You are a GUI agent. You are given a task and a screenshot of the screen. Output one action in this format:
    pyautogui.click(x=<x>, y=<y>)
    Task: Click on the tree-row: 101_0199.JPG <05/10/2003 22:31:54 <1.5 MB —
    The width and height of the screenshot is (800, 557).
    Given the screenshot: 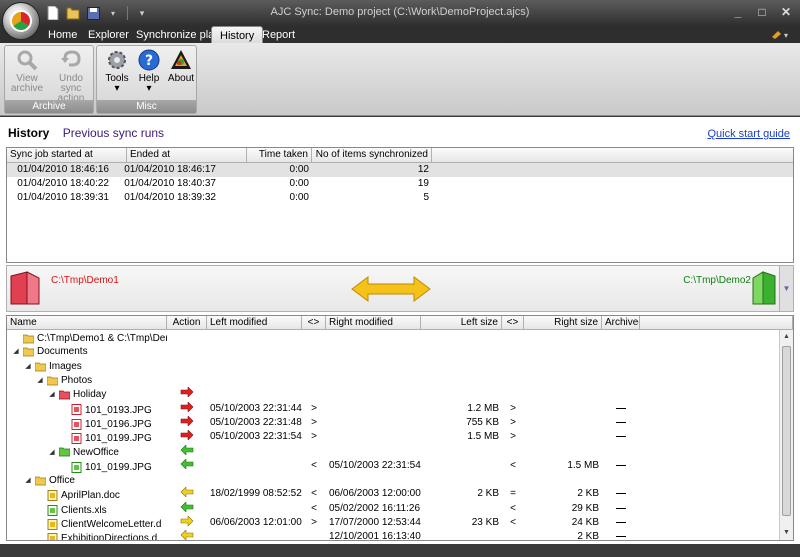 What is the action you would take?
    pyautogui.click(x=400, y=465)
    